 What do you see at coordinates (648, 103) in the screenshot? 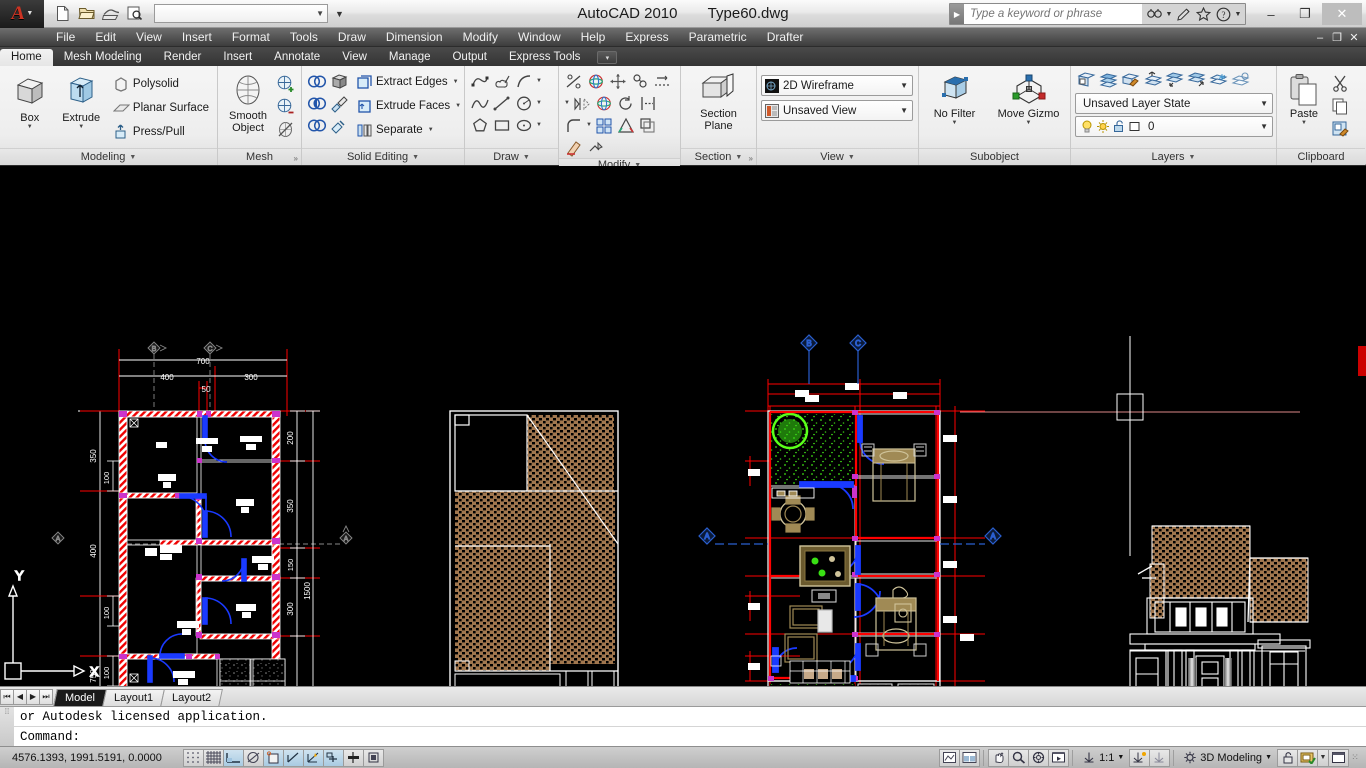
I see `extend-icon` at bounding box center [648, 103].